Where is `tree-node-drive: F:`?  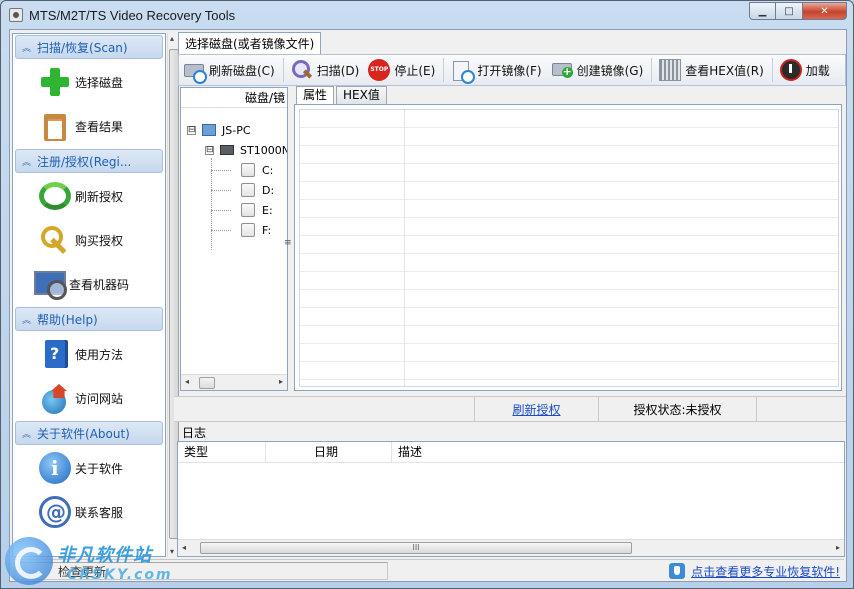
tree-node-drive: F: is located at coordinates (256, 230).